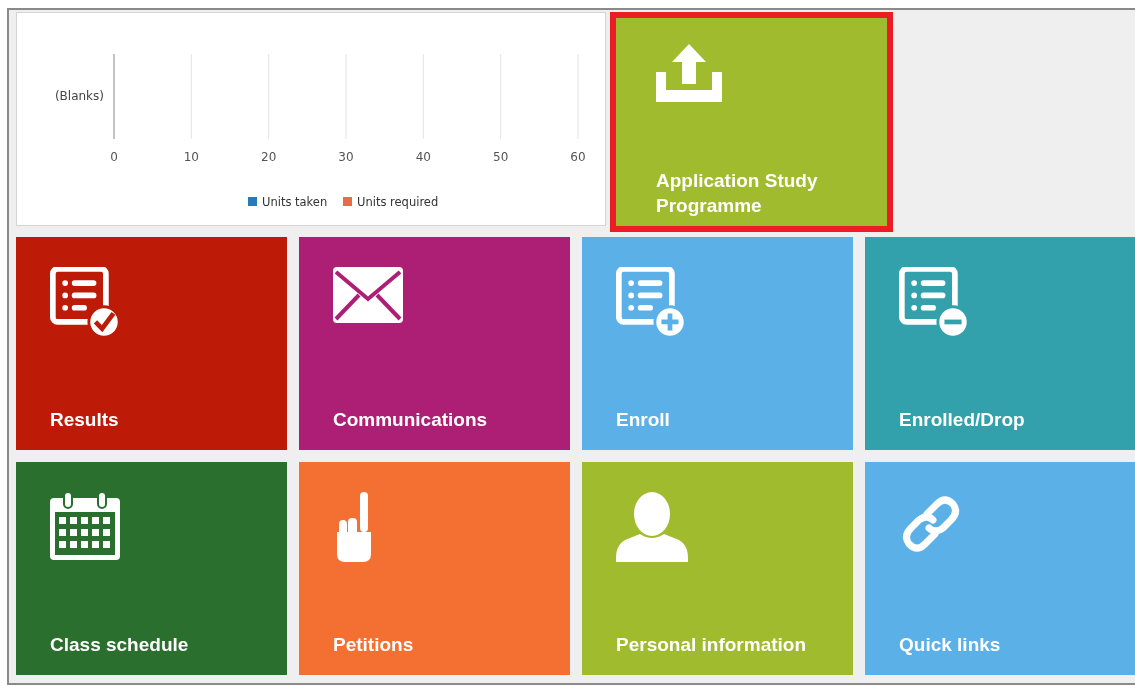  I want to click on app-tile: Petitions, so click(434, 568).